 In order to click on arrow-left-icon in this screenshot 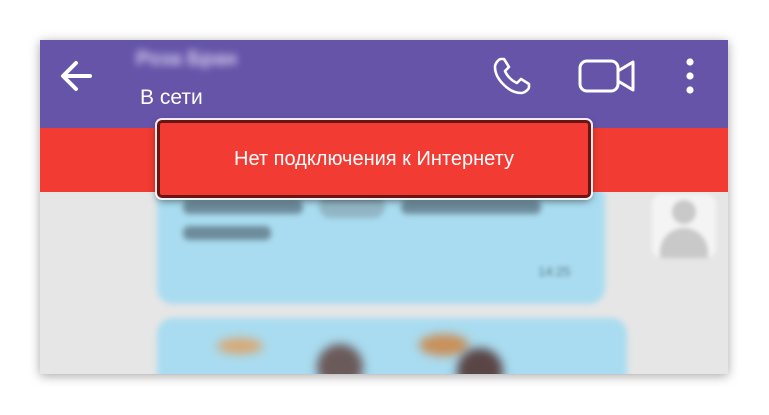, I will do `click(76, 76)`.